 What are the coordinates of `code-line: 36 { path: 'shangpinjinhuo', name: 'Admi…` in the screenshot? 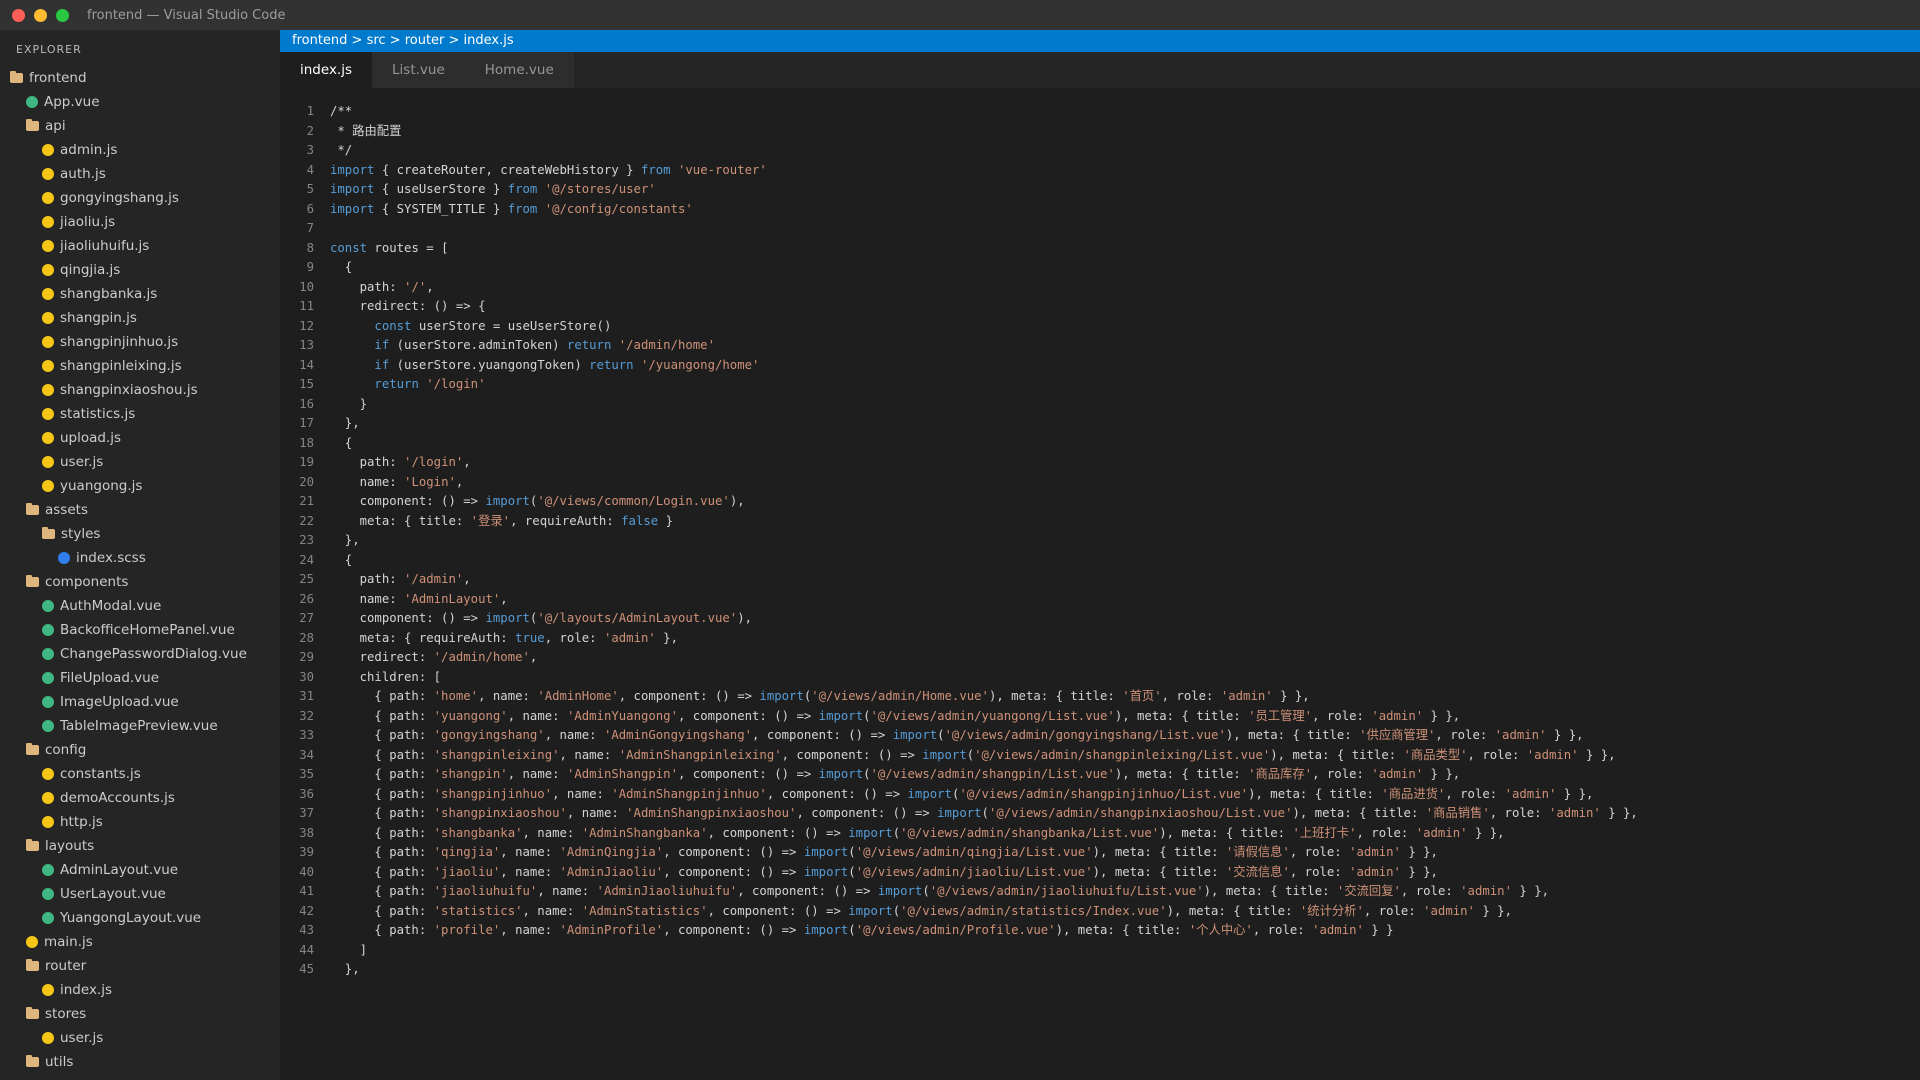 It's located at (1100, 795).